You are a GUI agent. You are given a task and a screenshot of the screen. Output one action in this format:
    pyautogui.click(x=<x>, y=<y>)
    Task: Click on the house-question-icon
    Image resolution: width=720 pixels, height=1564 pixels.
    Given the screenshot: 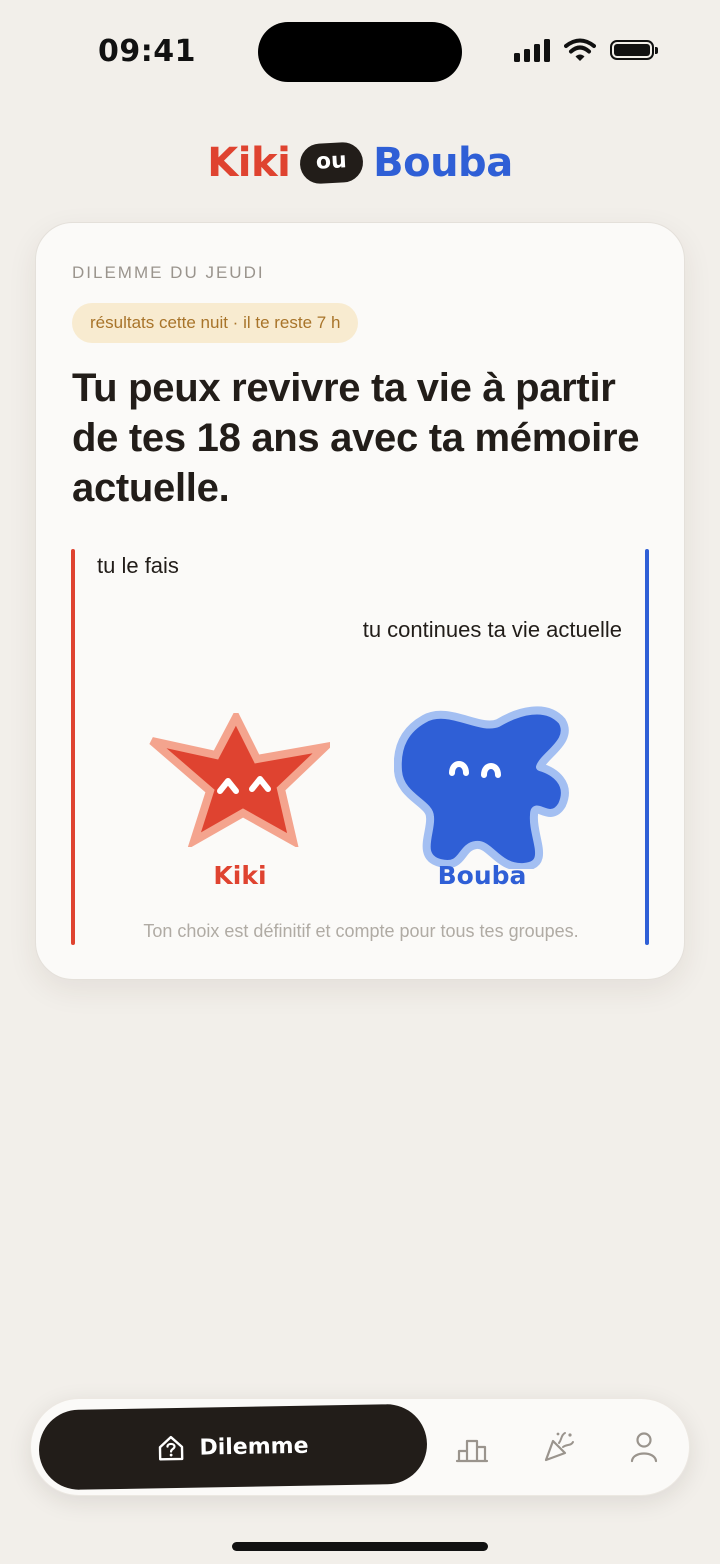 What is the action you would take?
    pyautogui.click(x=171, y=1448)
    